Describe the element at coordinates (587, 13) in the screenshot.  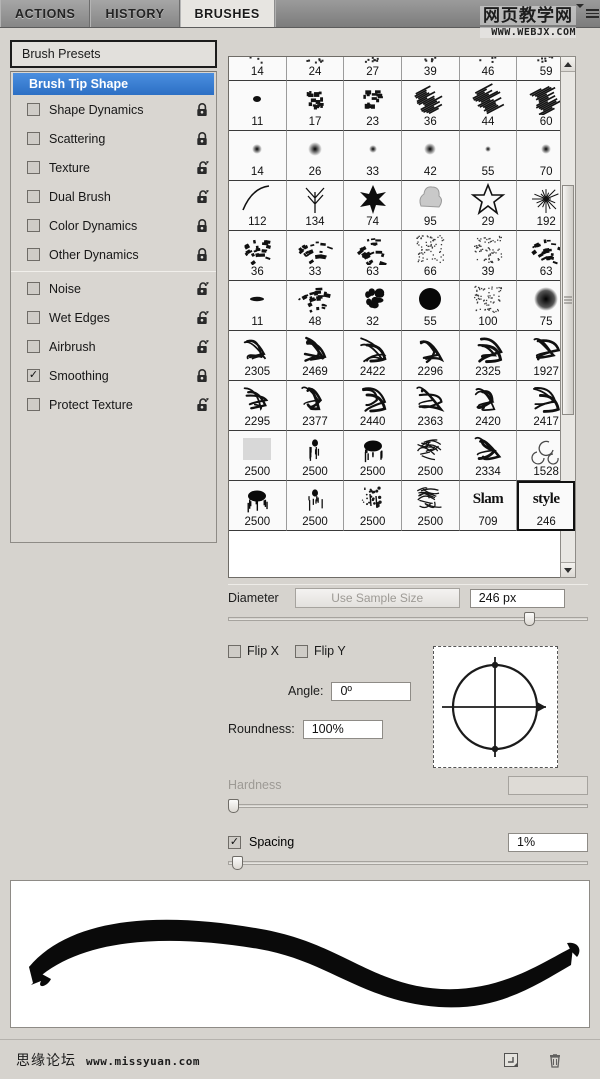
I see `panel-menu-icon` at that location.